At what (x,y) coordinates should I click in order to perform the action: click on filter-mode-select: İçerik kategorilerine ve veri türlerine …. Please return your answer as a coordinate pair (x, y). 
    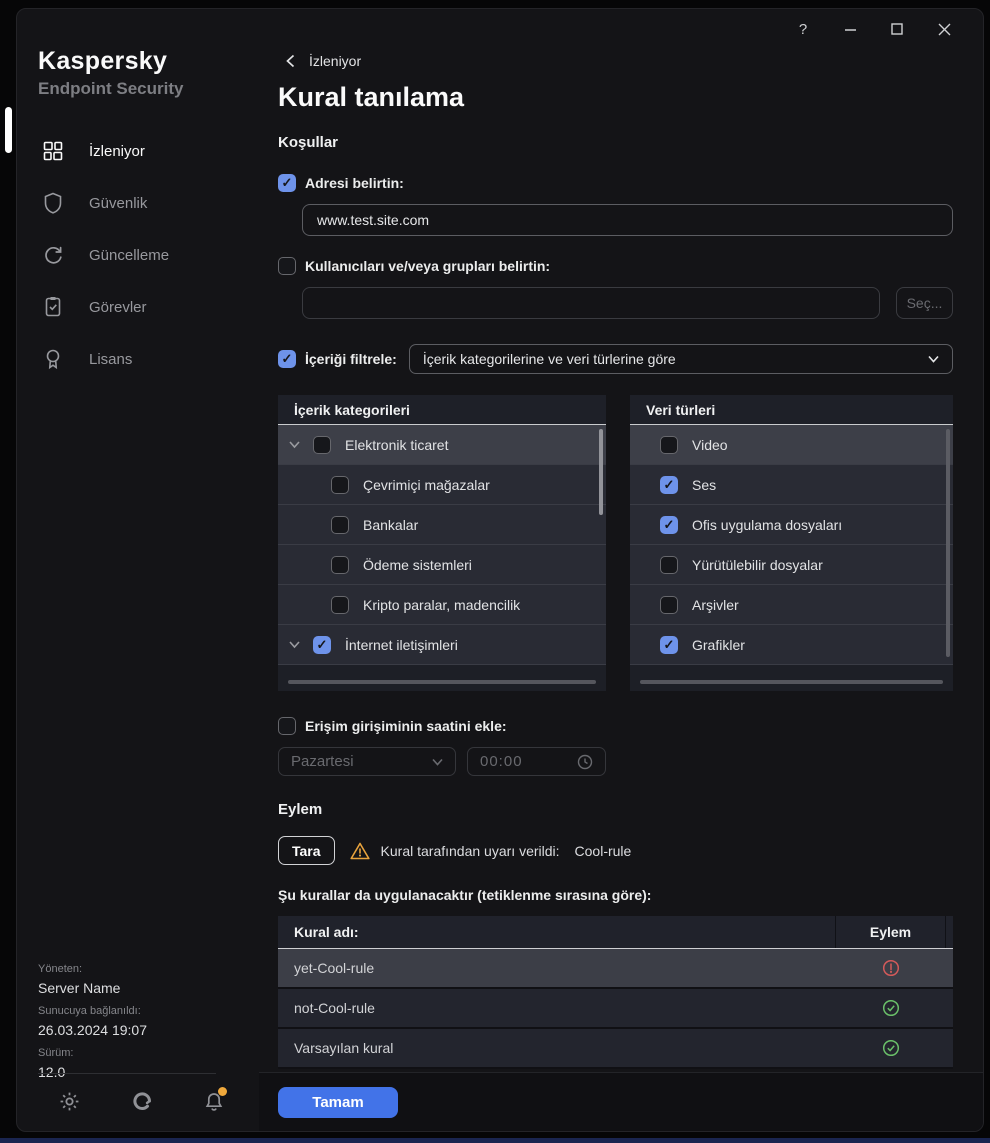
    Looking at the image, I should click on (680, 359).